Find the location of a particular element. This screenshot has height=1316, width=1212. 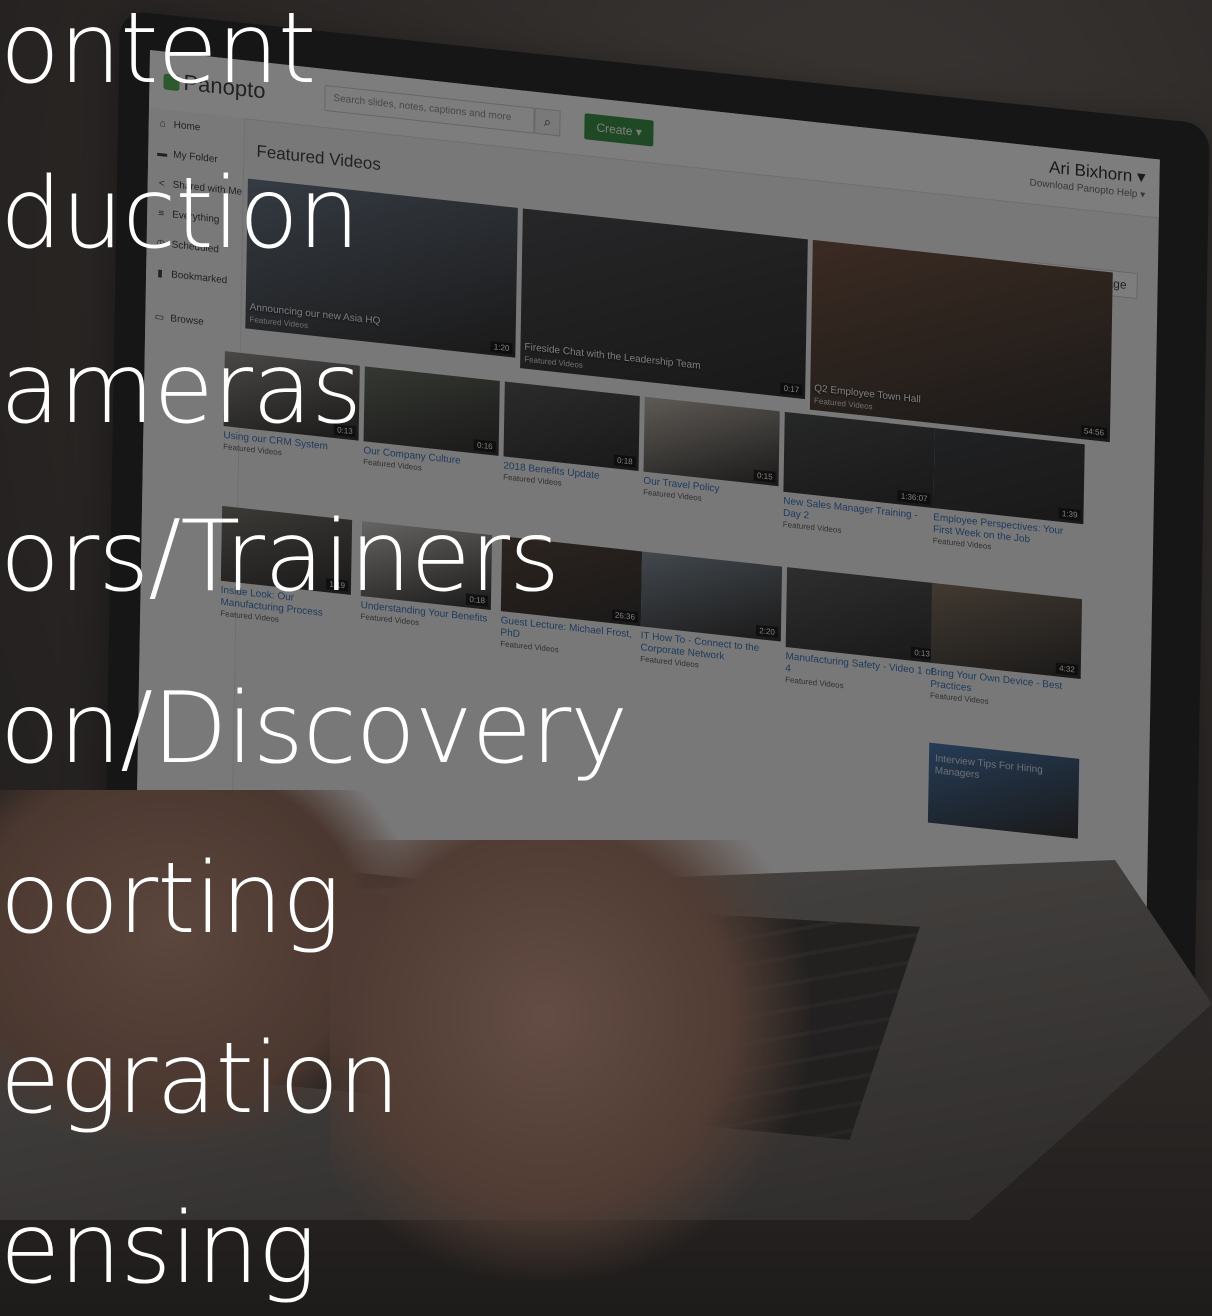

overlay-line: egration is located at coordinates (200, 1079).